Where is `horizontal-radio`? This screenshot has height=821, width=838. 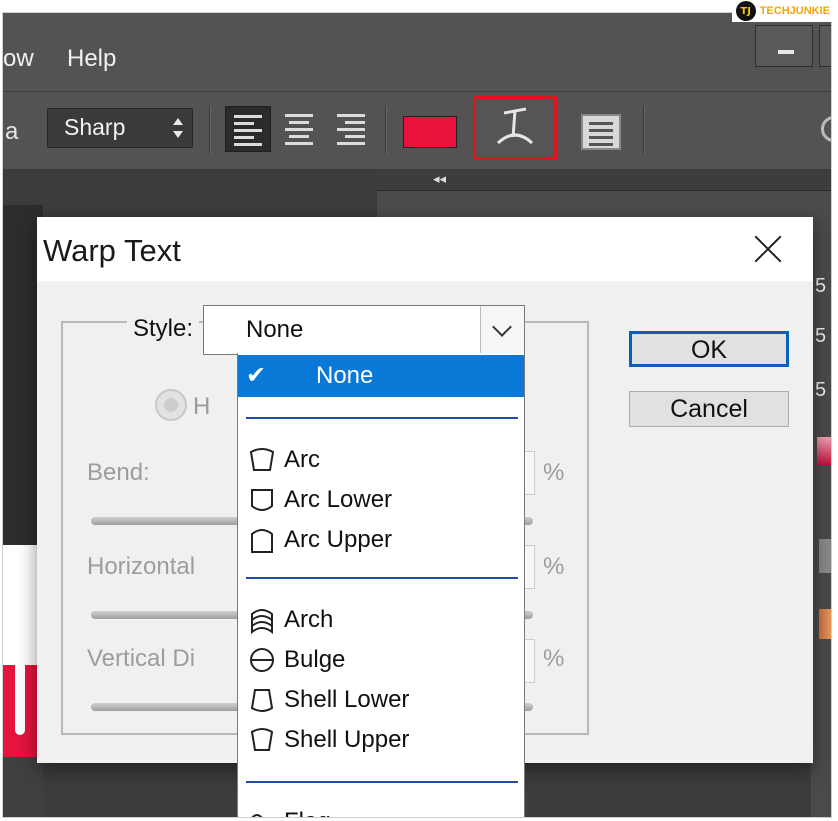 horizontal-radio is located at coordinates (171, 405).